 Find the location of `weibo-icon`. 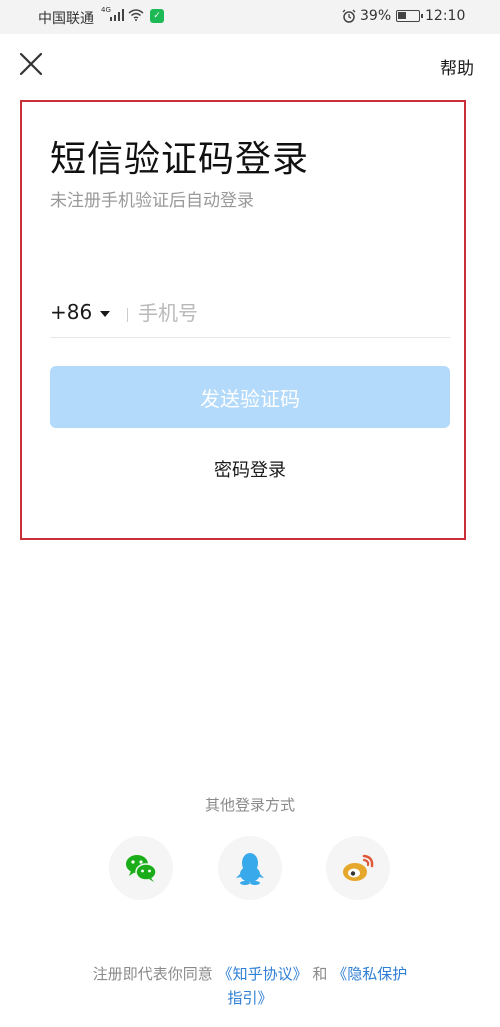

weibo-icon is located at coordinates (358, 867).